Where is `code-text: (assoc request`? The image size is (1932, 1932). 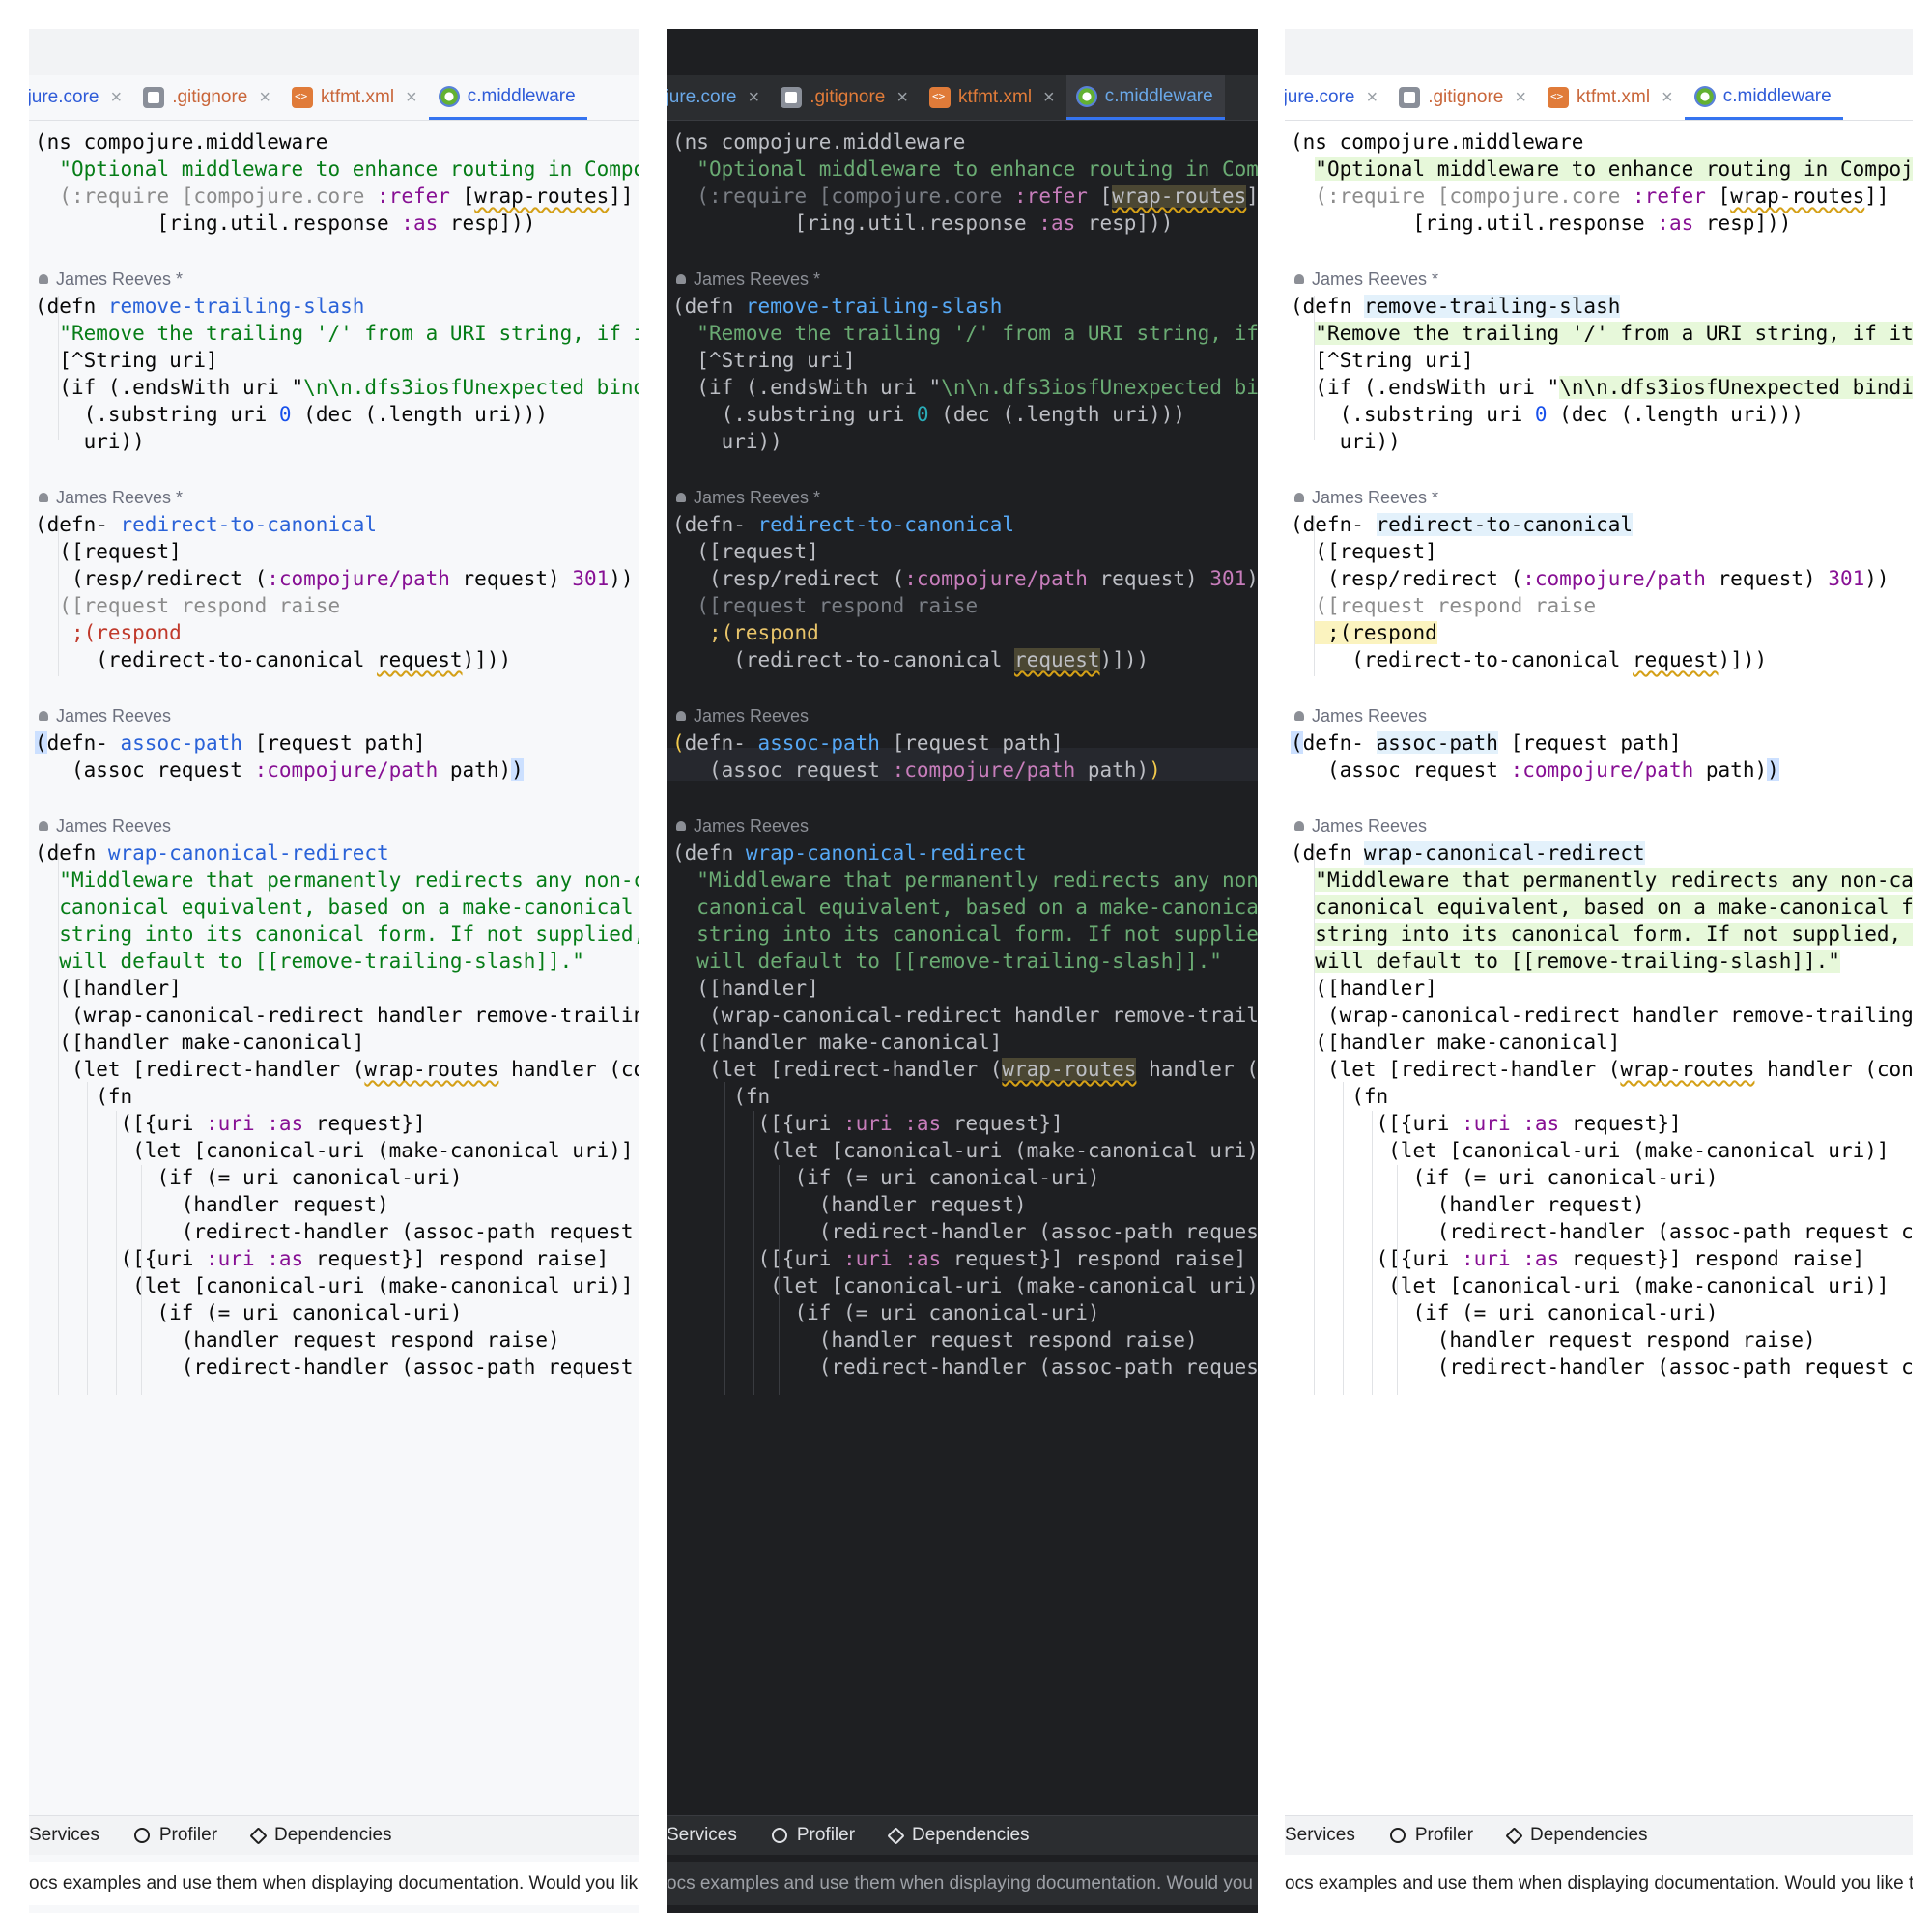
code-text: (assoc request is located at coordinates (1413, 769).